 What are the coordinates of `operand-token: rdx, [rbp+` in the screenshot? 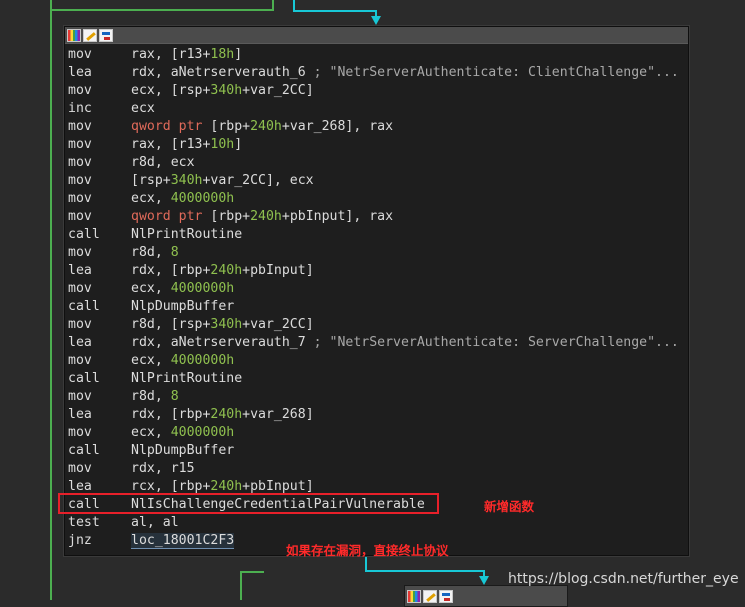 It's located at (171, 270).